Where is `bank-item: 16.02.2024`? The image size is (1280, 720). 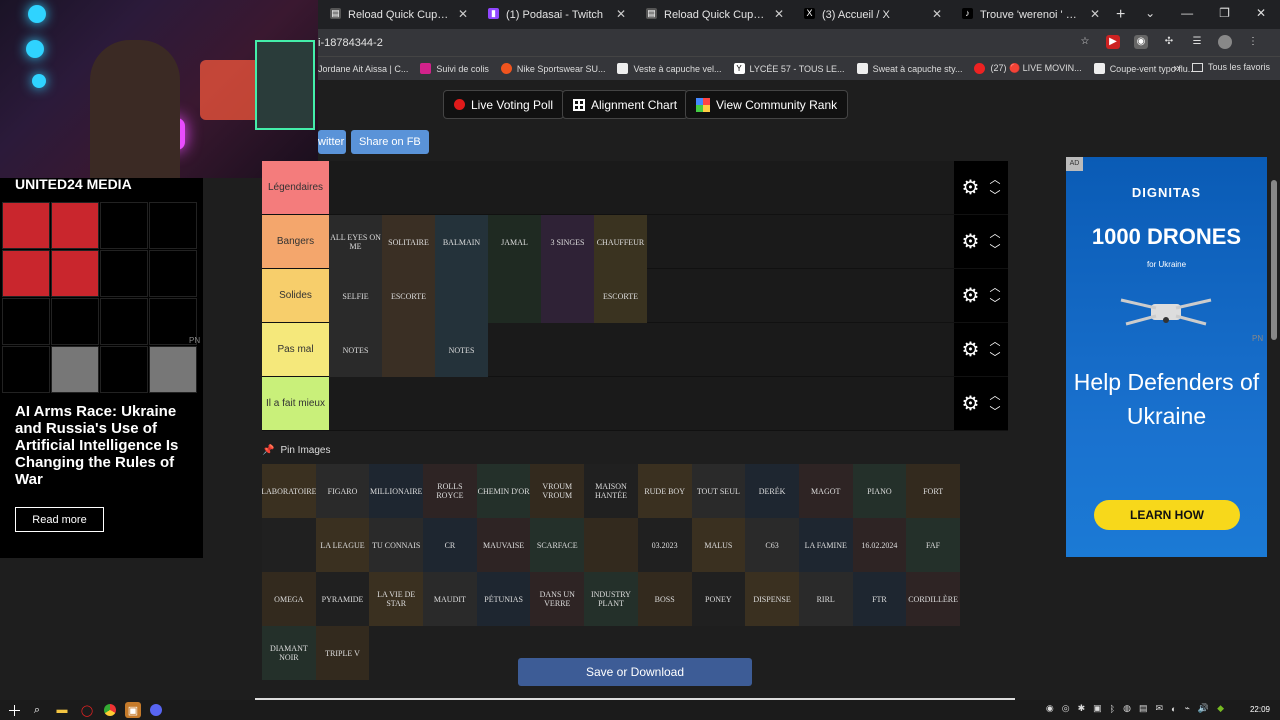
bank-item: 16.02.2024 is located at coordinates (879, 545).